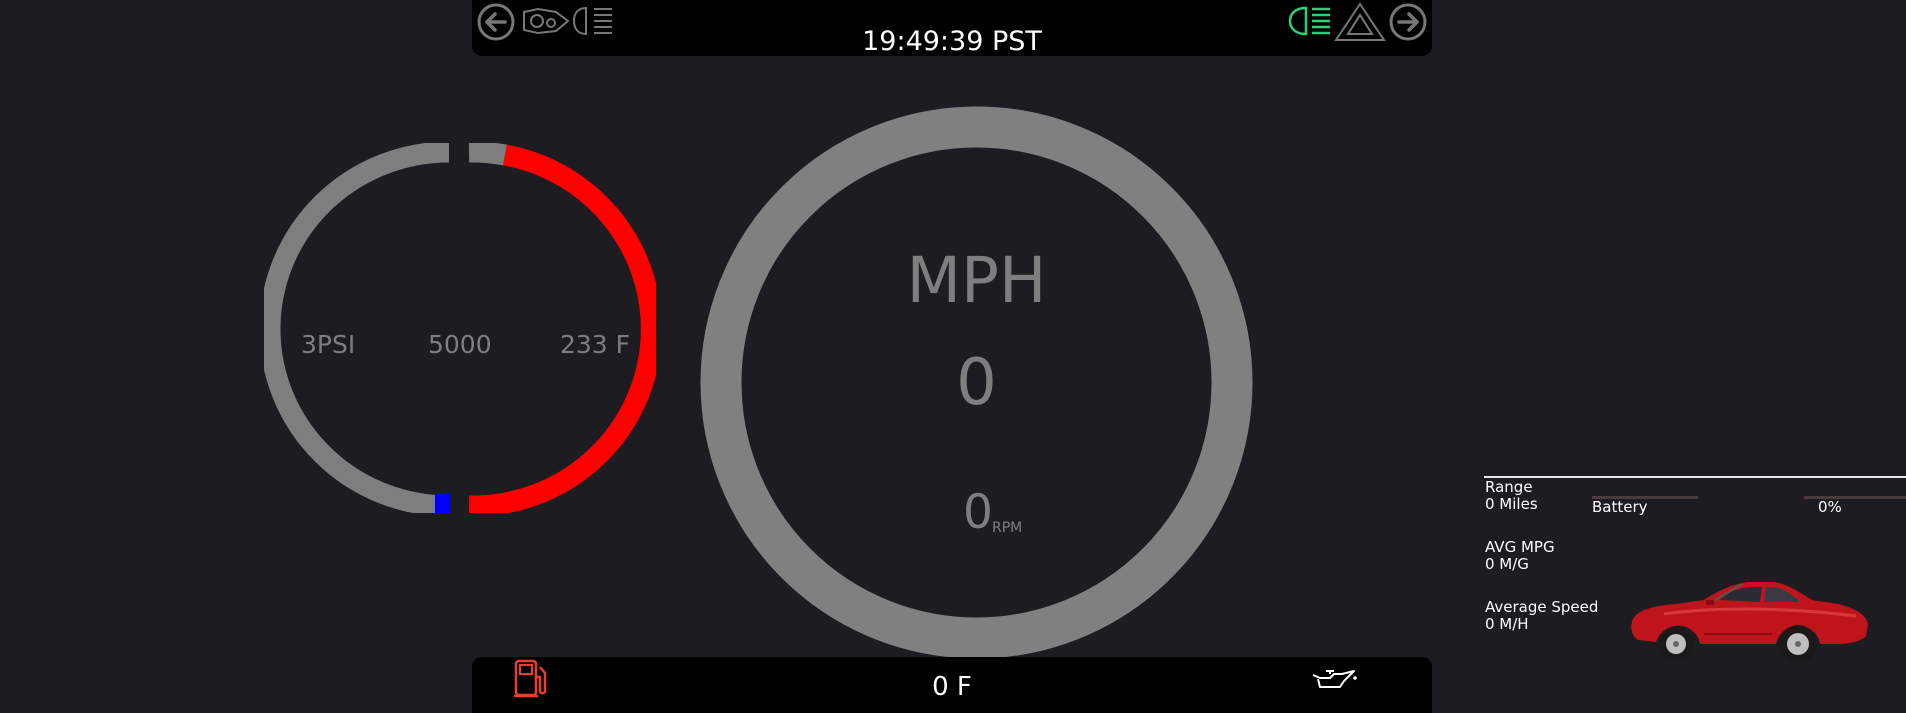 The image size is (1906, 713). Describe the element at coordinates (595, 344) in the screenshot. I see `coolant-temp-value: 233 F` at that location.